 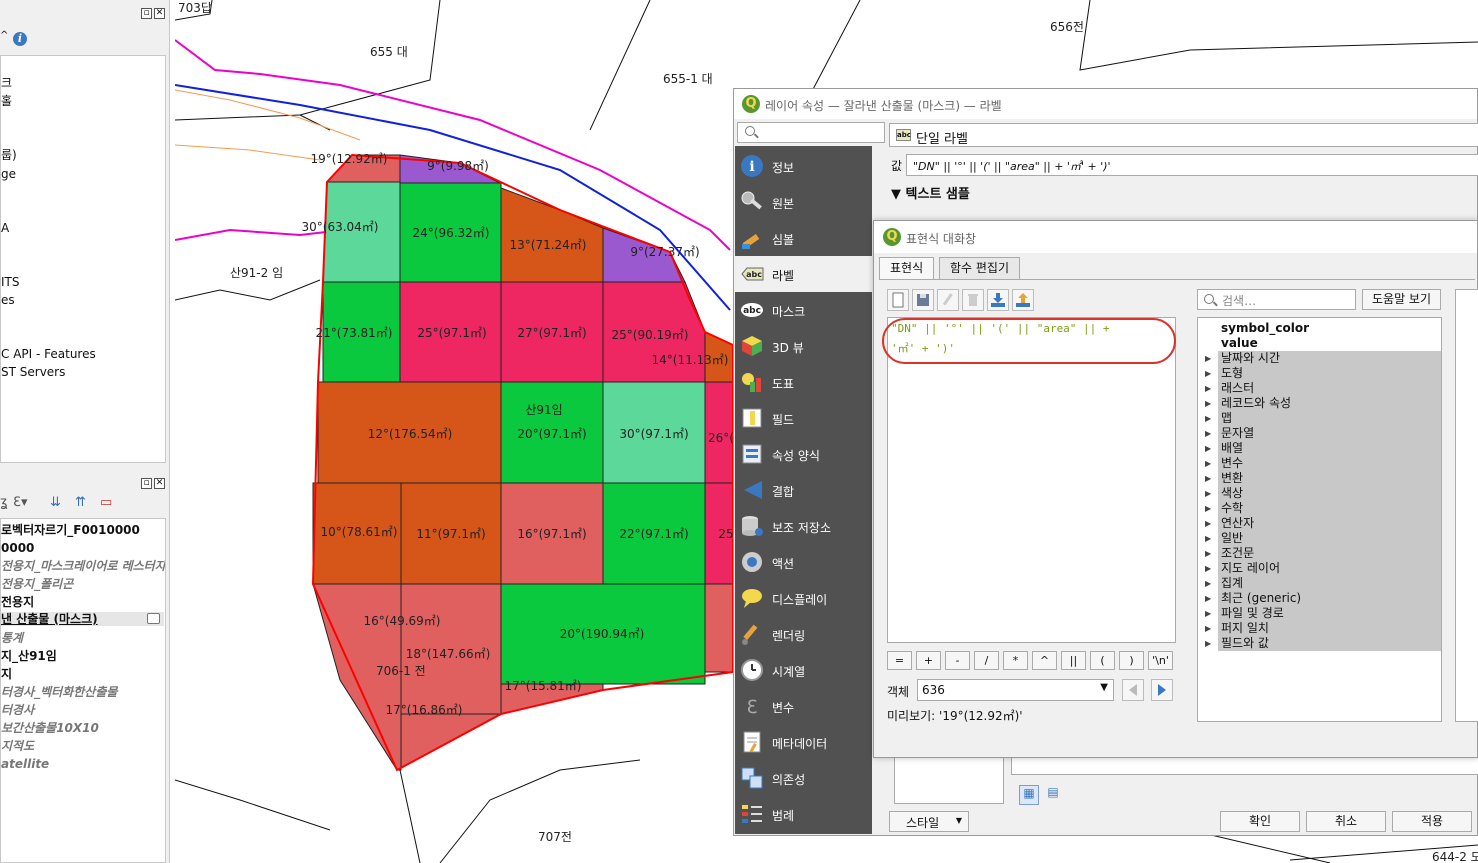 What do you see at coordinates (1329, 493) in the screenshot?
I see `function-group: 색상` at bounding box center [1329, 493].